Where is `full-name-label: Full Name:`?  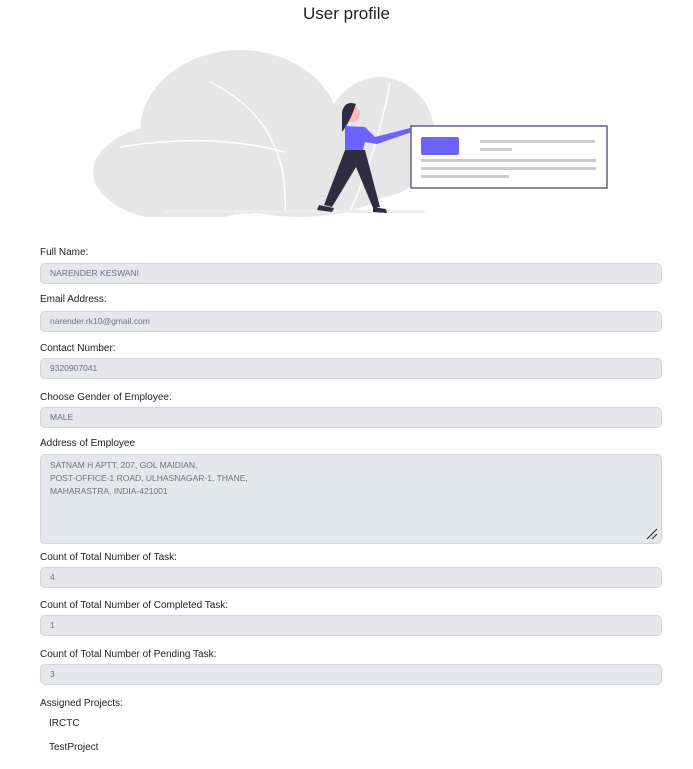 full-name-label: Full Name: is located at coordinates (64, 252).